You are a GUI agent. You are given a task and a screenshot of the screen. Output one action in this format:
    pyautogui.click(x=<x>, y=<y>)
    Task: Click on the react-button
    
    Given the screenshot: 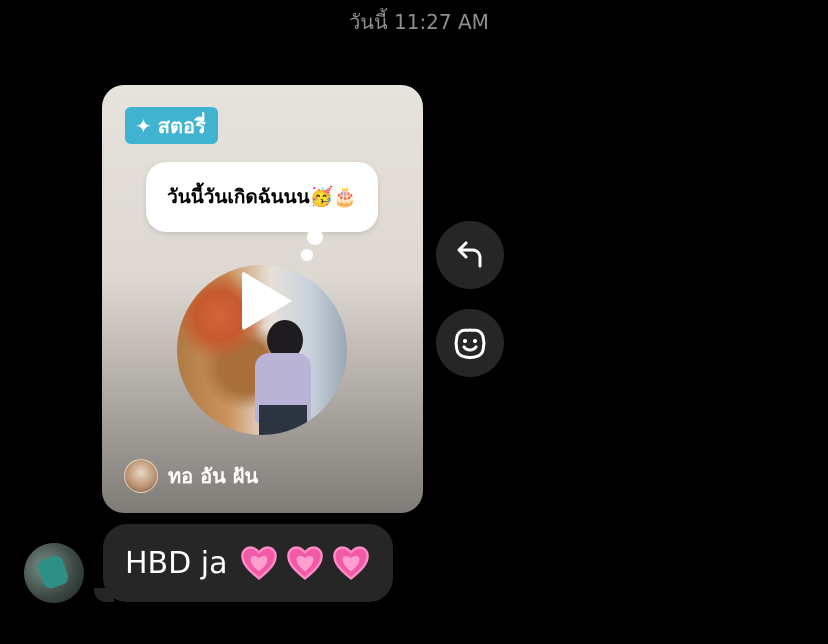 What is the action you would take?
    pyautogui.click(x=470, y=343)
    